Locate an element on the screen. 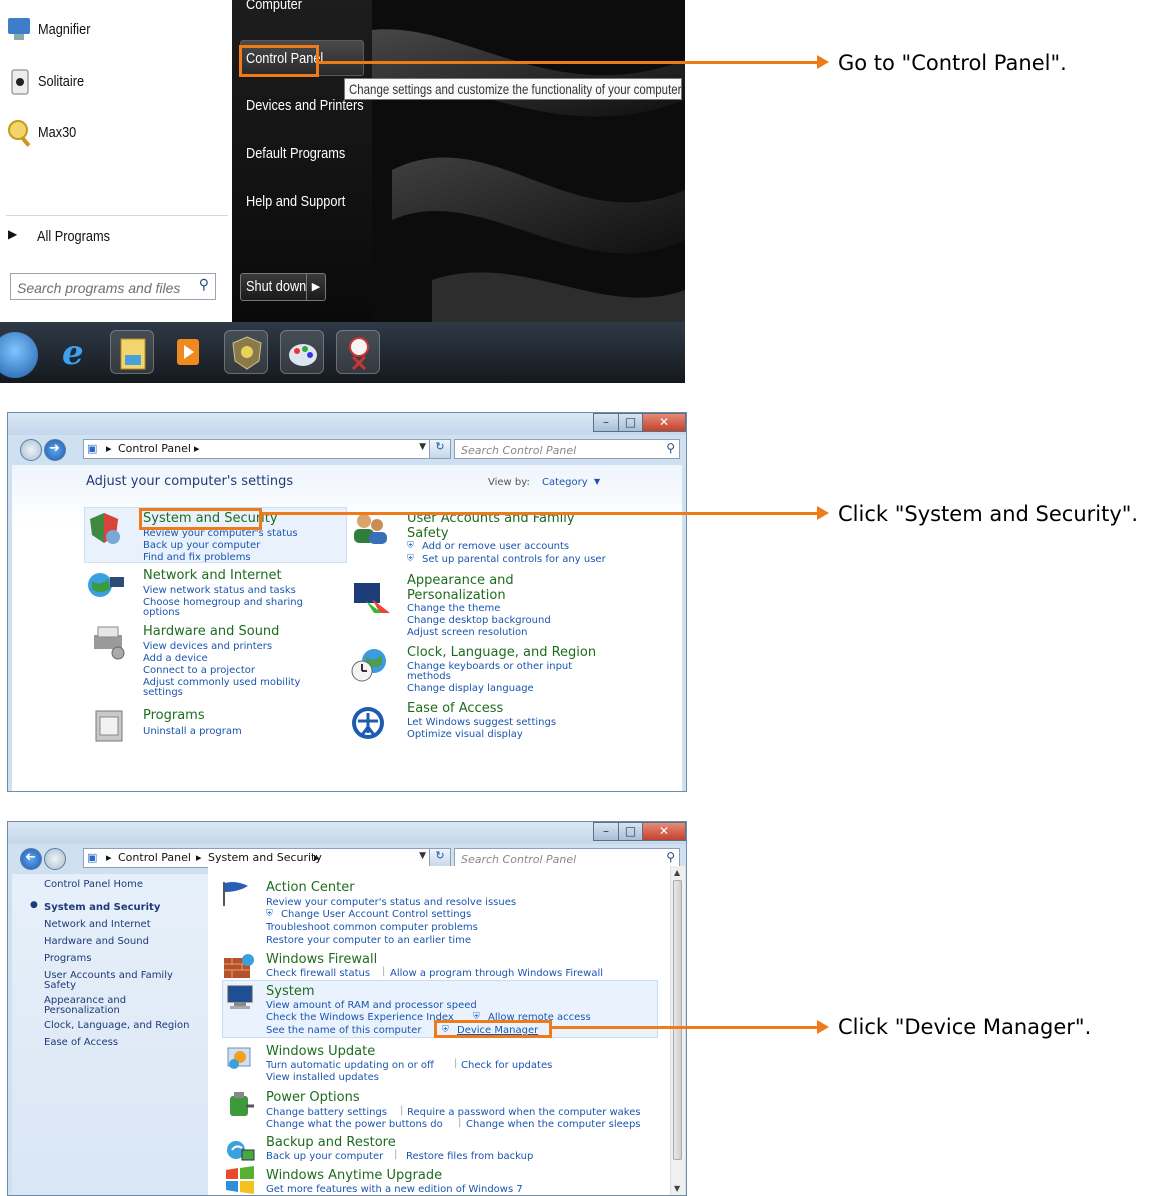 Image resolution: width=1174 pixels, height=1196 pixels. category-appearance: Appearance and is located at coordinates (460, 580).